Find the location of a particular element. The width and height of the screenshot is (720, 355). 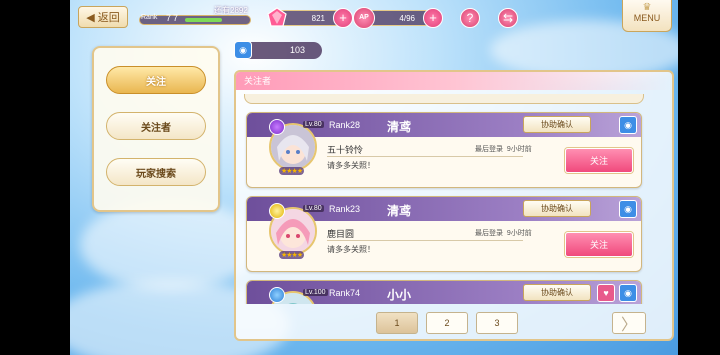

menu-button: ♛ MENU is located at coordinates (647, 16).